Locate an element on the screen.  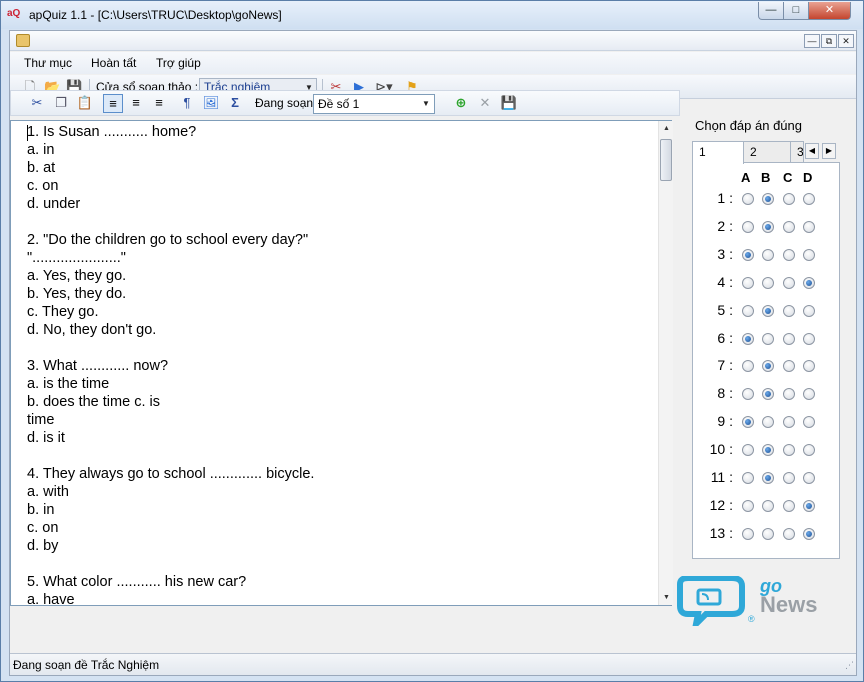
answer-radio-8-c is located at coordinates (789, 394).